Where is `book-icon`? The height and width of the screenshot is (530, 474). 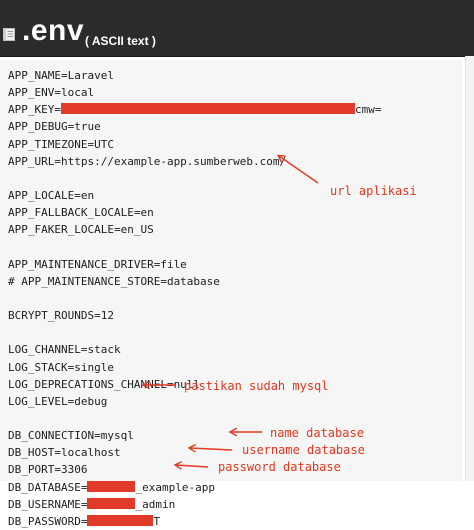 book-icon is located at coordinates (9, 34).